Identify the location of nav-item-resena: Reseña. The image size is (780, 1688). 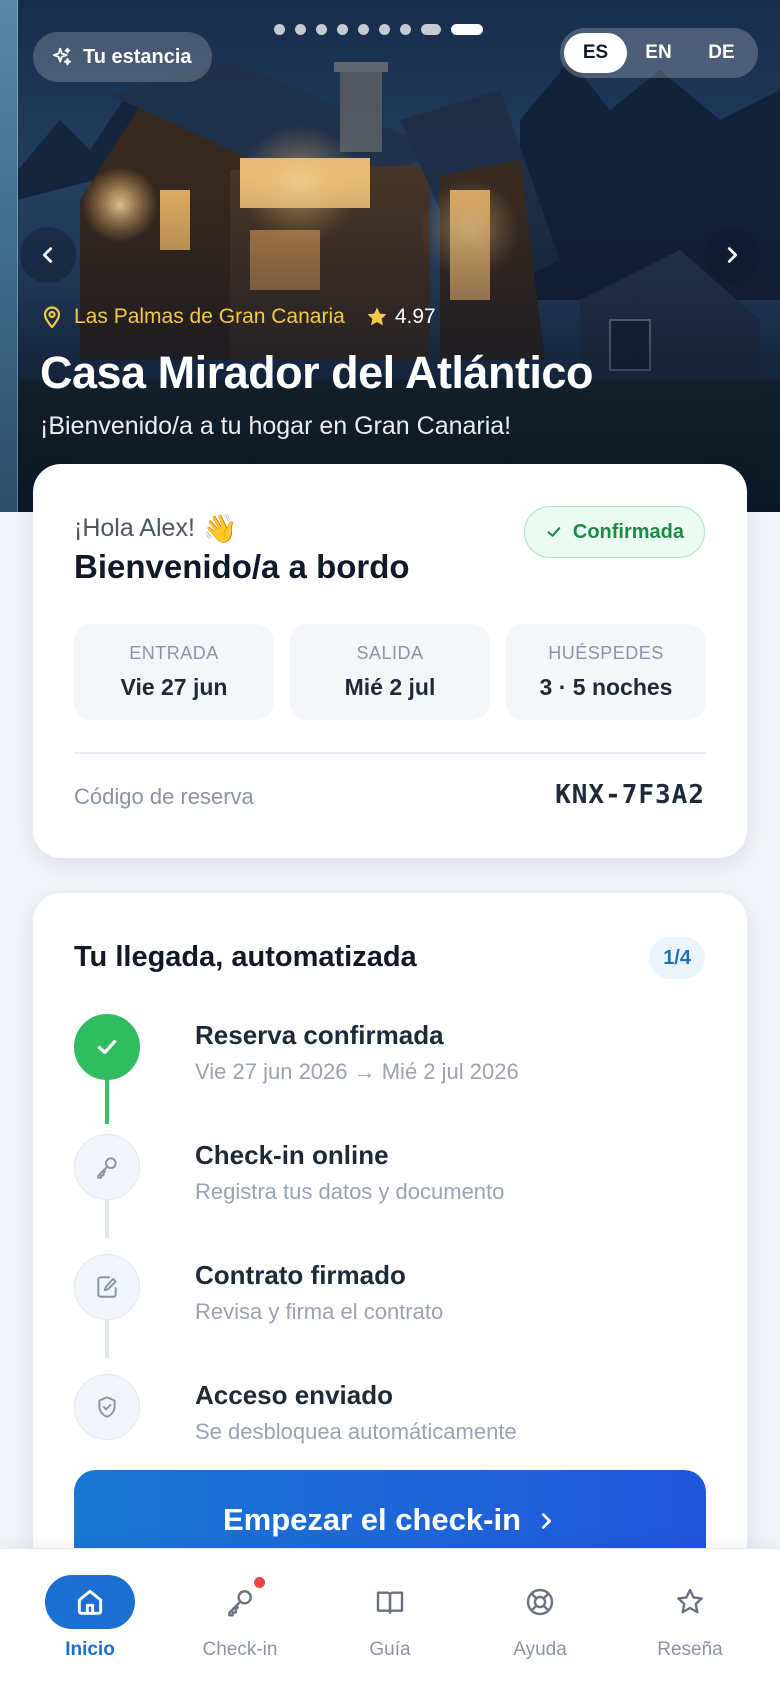
(690, 1618).